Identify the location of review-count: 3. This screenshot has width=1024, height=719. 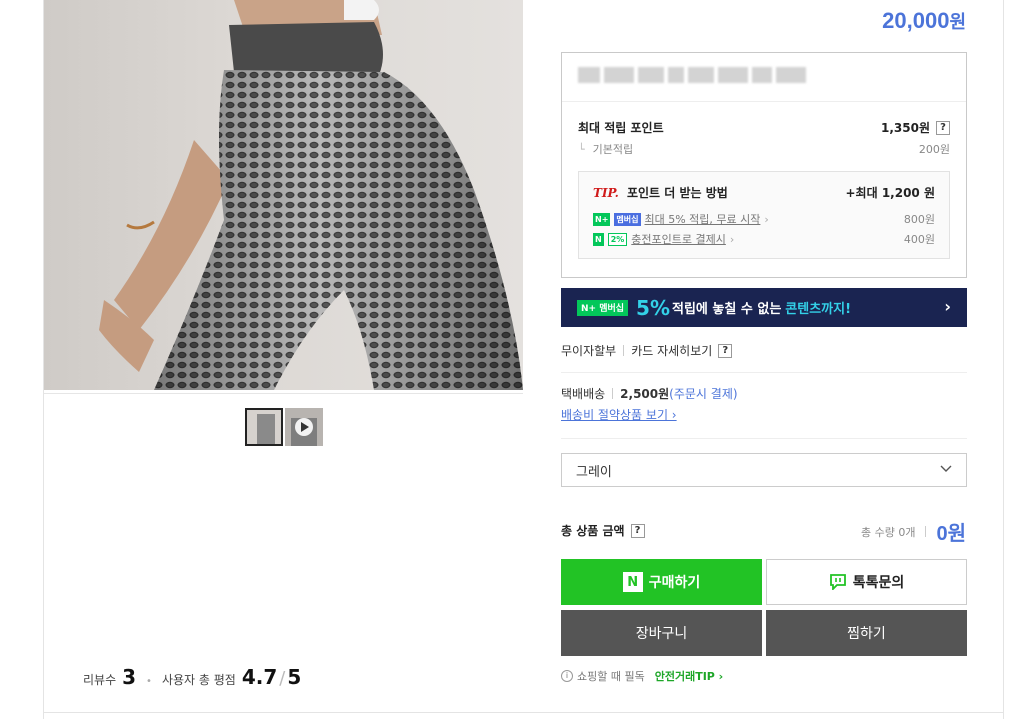
(129, 677).